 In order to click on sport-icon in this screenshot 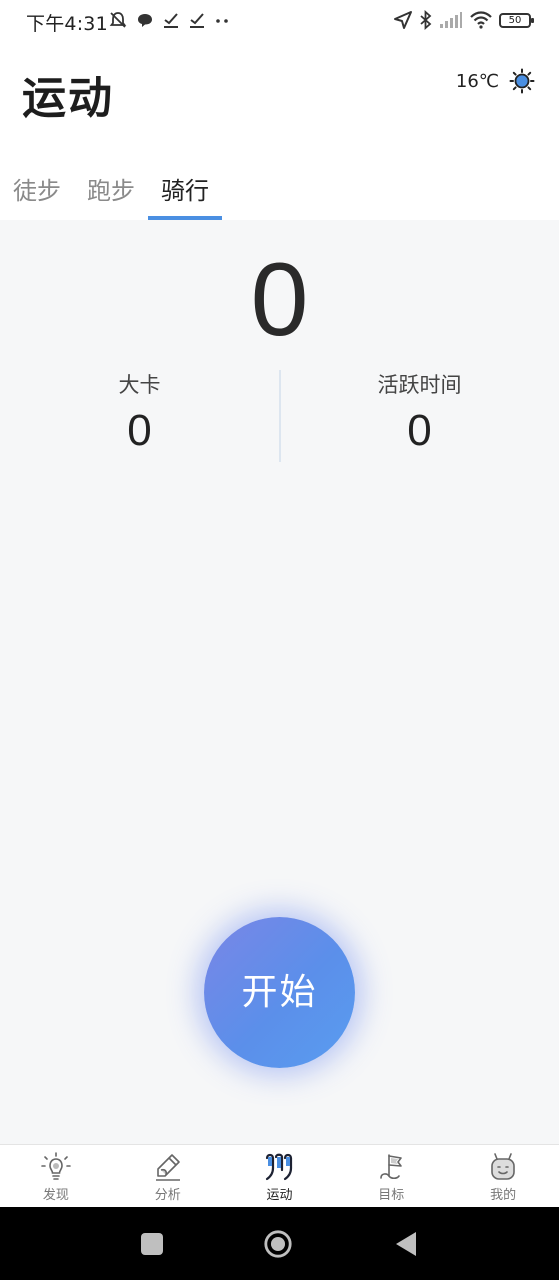, I will do `click(279, 1167)`.